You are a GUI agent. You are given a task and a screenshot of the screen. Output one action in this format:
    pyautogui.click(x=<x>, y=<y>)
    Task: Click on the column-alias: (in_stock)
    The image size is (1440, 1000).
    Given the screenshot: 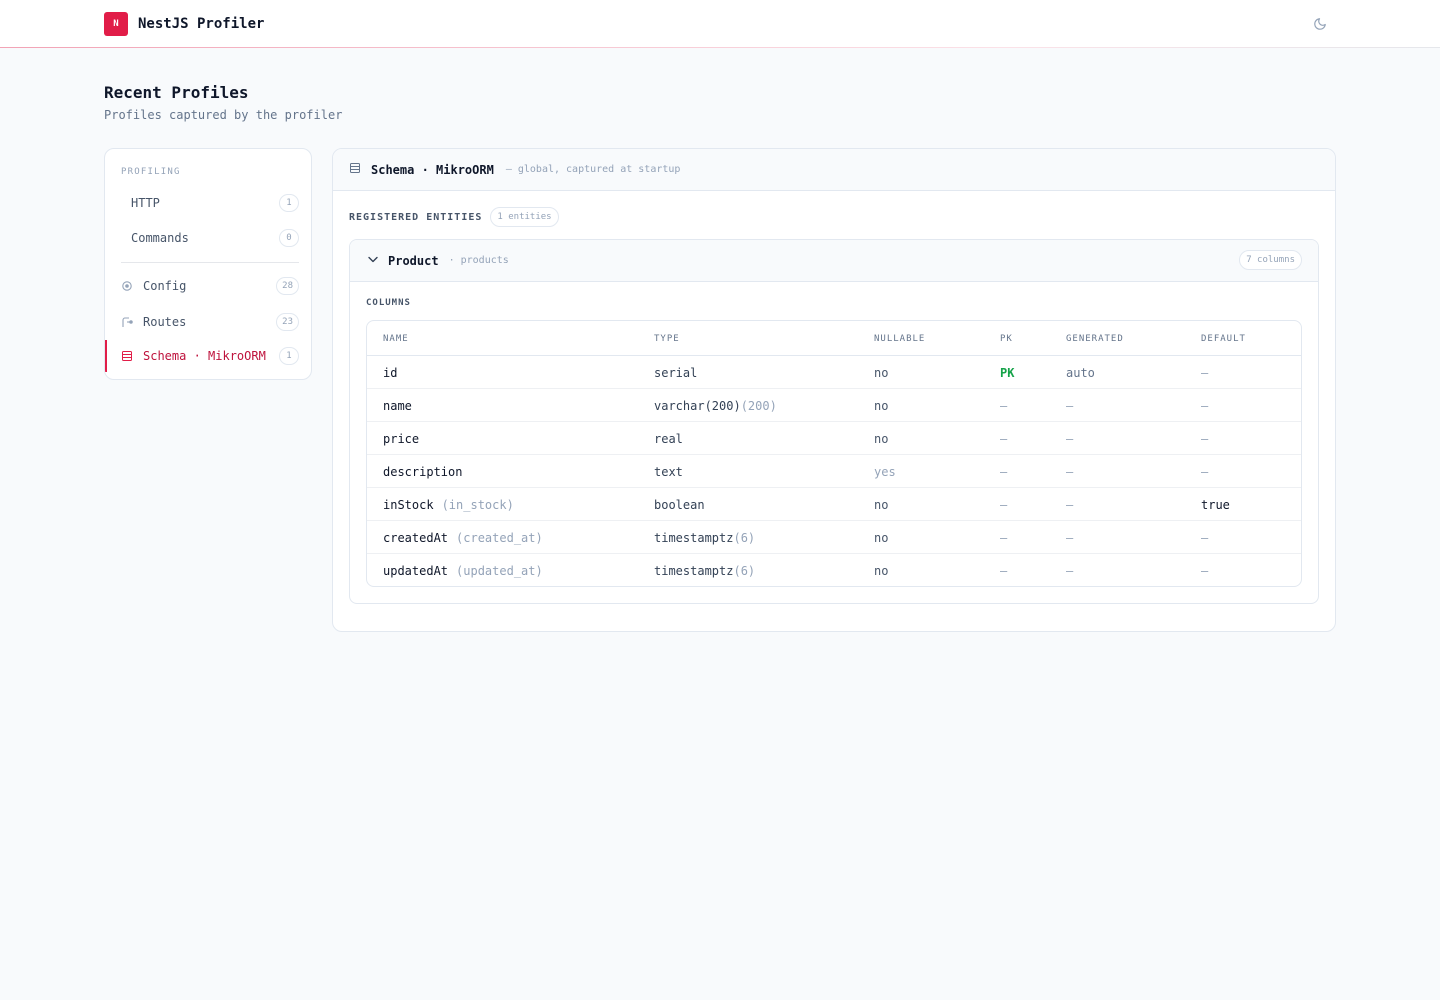 What is the action you would take?
    pyautogui.click(x=477, y=504)
    